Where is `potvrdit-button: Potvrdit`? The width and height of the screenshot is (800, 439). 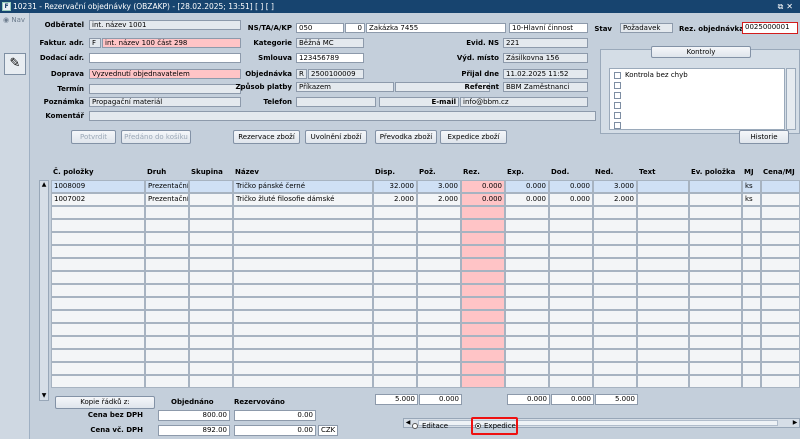 potvrdit-button: Potvrdit is located at coordinates (93, 137).